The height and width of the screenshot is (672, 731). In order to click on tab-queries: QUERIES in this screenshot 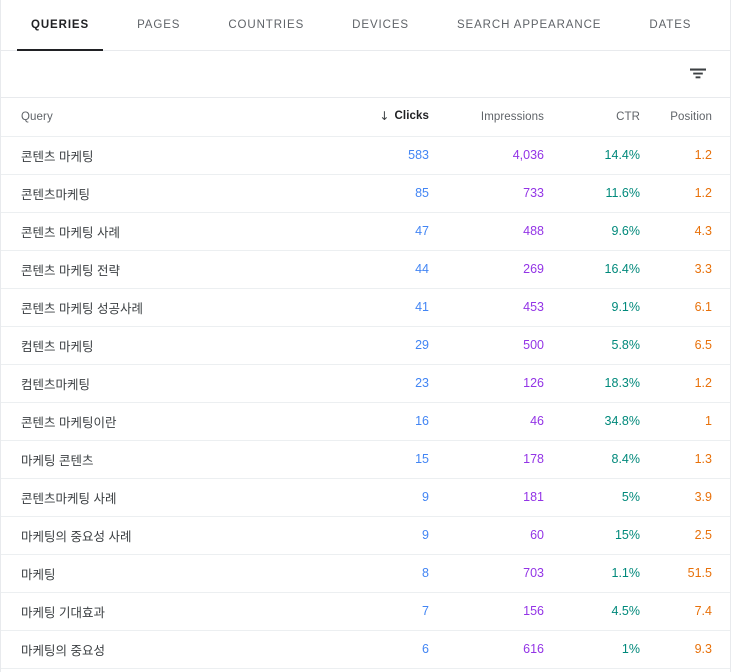, I will do `click(60, 25)`.